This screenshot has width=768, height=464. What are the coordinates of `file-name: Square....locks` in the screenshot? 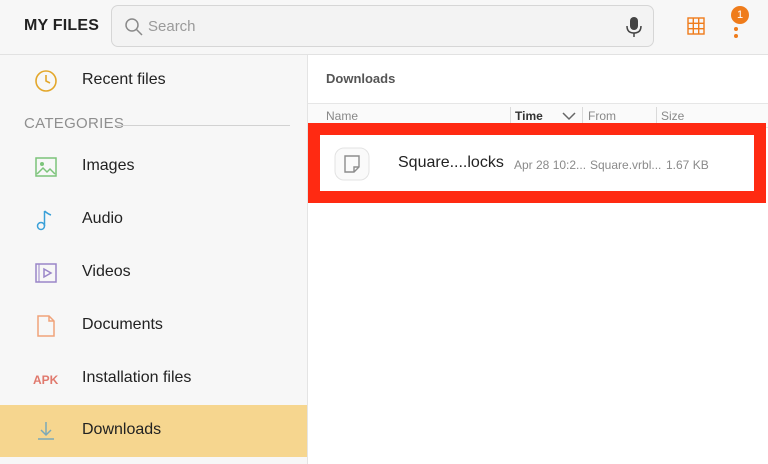 It's located at (451, 162).